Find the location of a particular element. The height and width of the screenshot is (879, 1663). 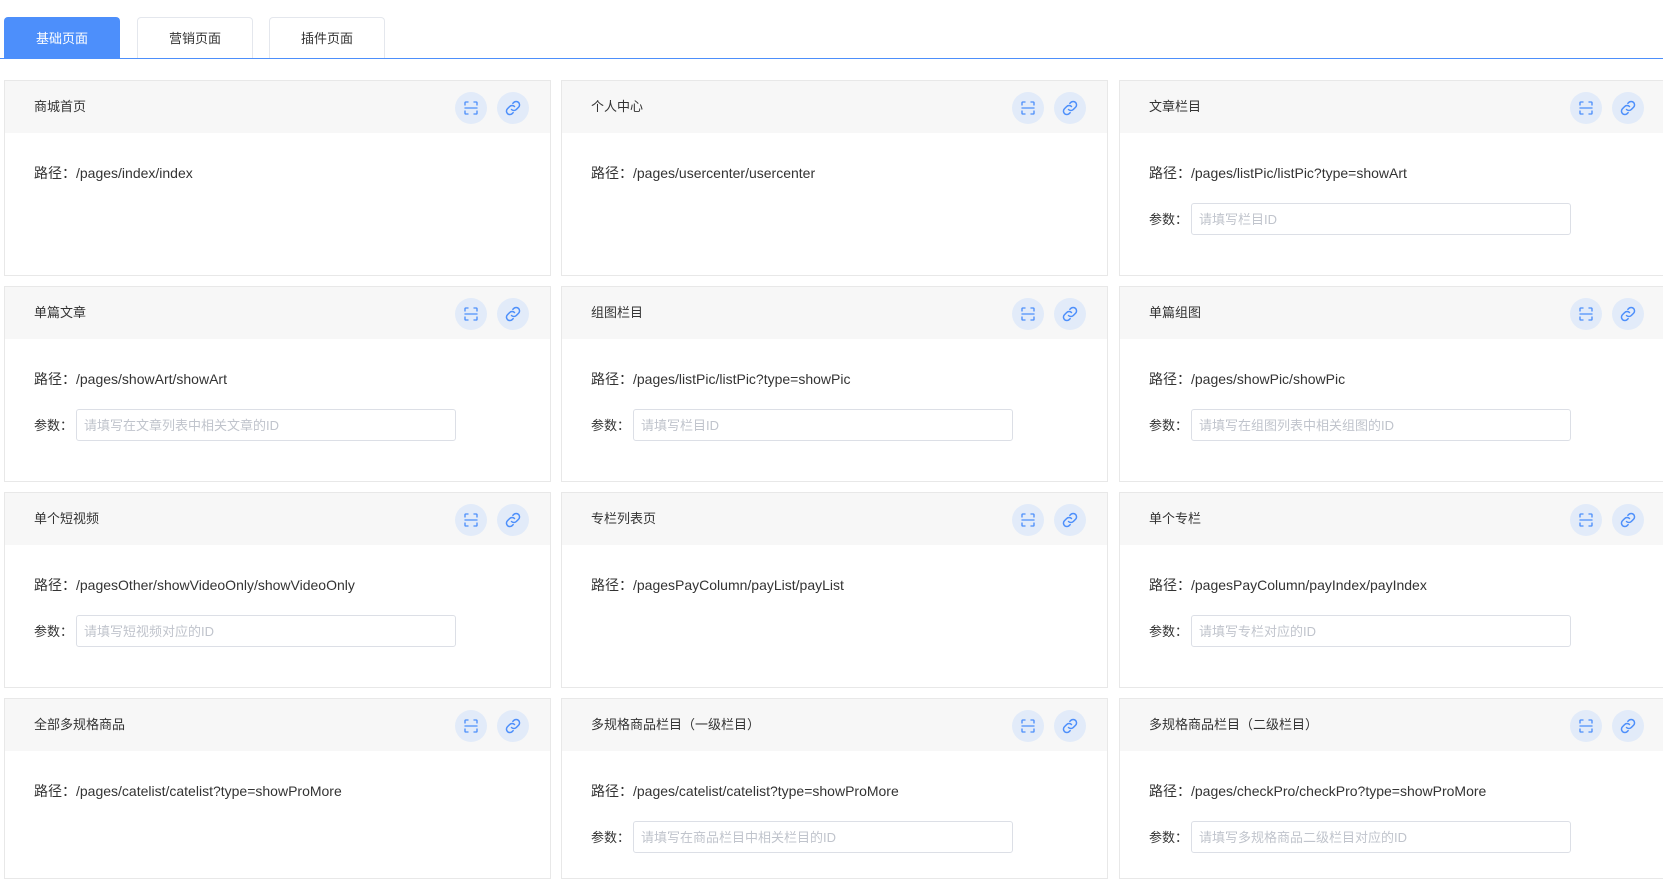

card-header: 全部多规格商品 is located at coordinates (277, 725).